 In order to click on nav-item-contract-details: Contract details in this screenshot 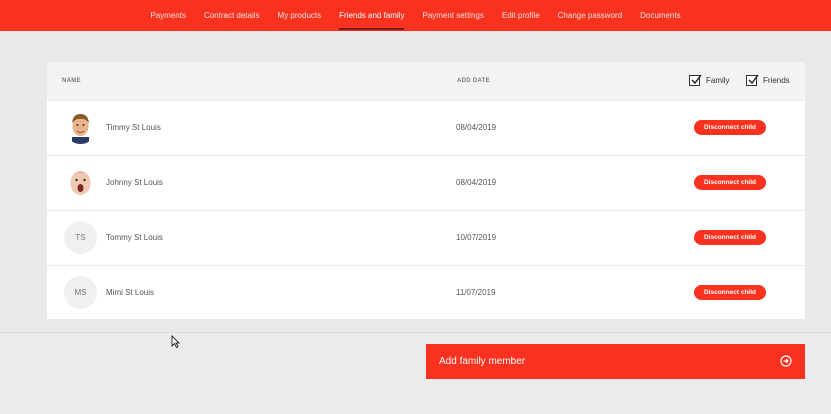, I will do `click(232, 15)`.